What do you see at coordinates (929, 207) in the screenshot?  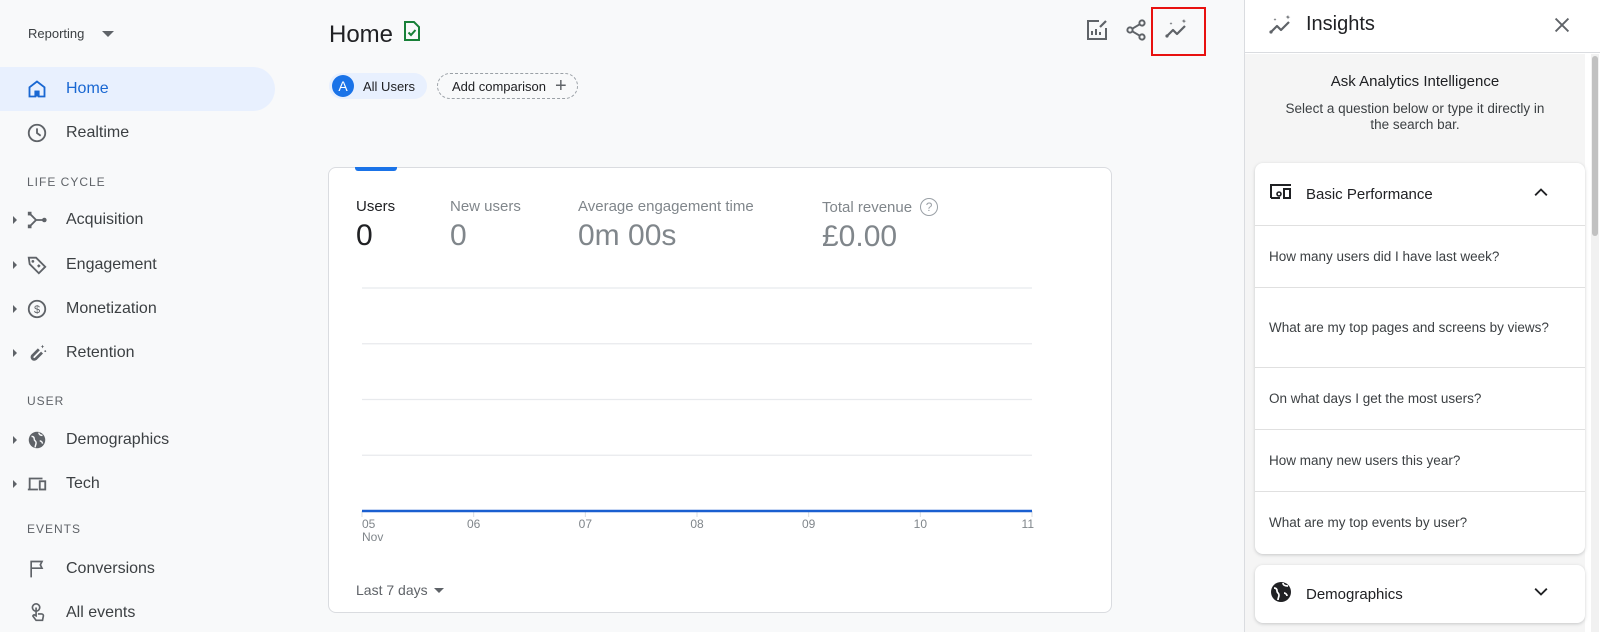 I see `help-icon: ?` at bounding box center [929, 207].